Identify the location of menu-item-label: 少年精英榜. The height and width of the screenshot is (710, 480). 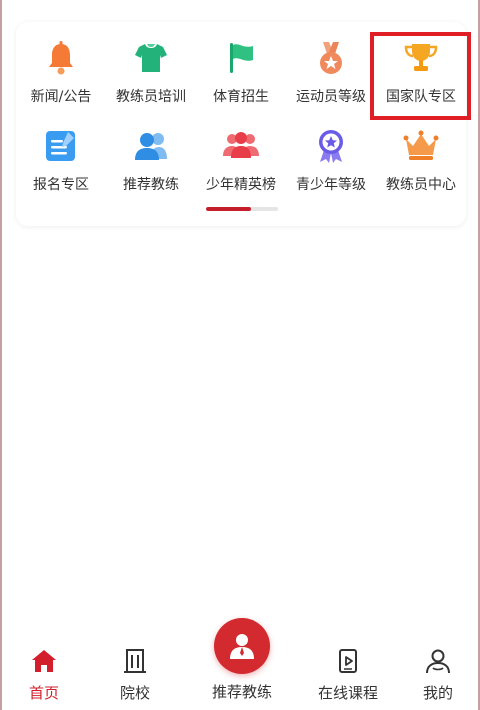
(241, 185).